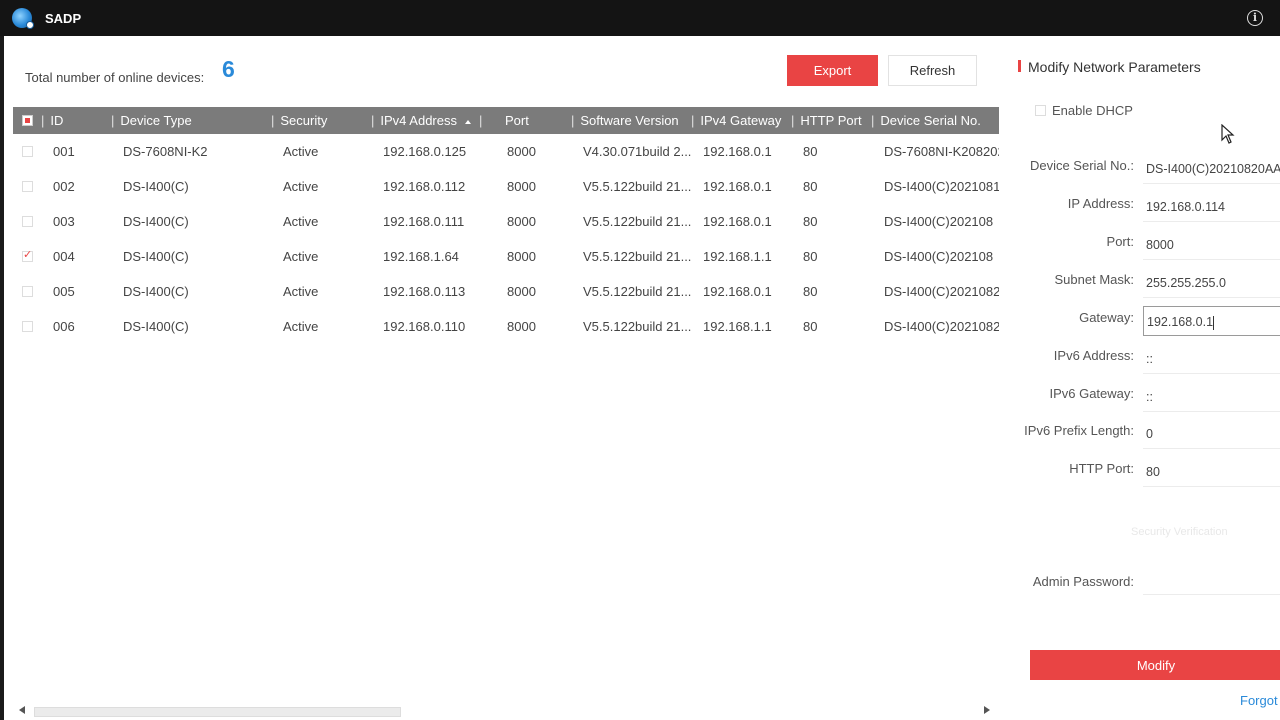 The width and height of the screenshot is (1280, 720). Describe the element at coordinates (165, 151) in the screenshot. I see `cell-device-type: DS-7608NI-K2` at that location.